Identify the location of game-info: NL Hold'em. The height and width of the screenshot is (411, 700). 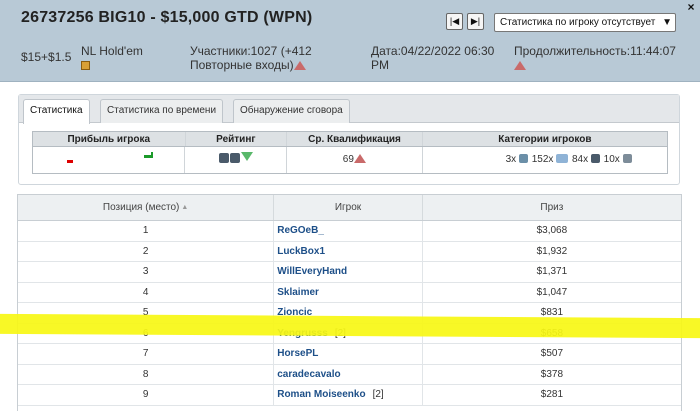
(121, 58).